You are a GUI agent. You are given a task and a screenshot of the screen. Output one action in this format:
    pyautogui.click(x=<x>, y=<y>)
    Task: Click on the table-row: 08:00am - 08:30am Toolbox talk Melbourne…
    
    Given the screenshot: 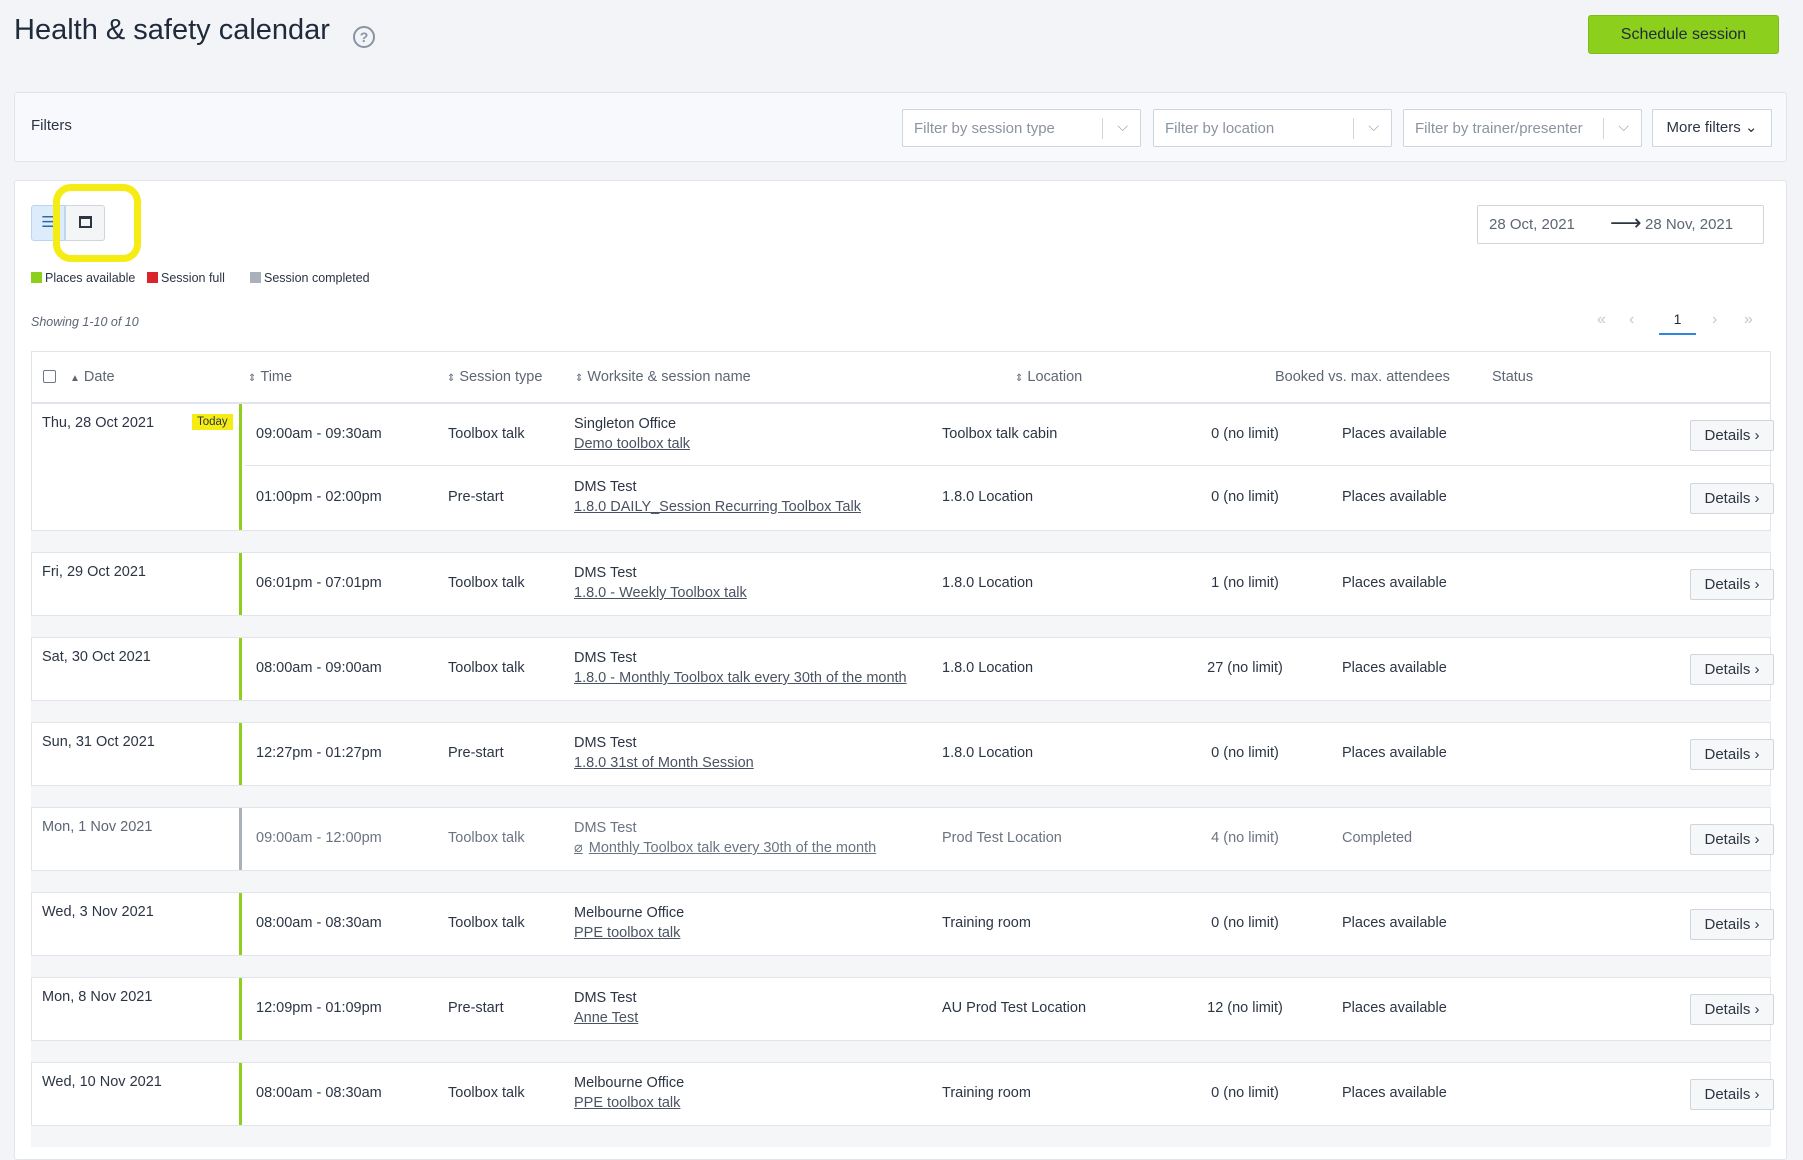 What is the action you would take?
    pyautogui.click(x=1009, y=924)
    